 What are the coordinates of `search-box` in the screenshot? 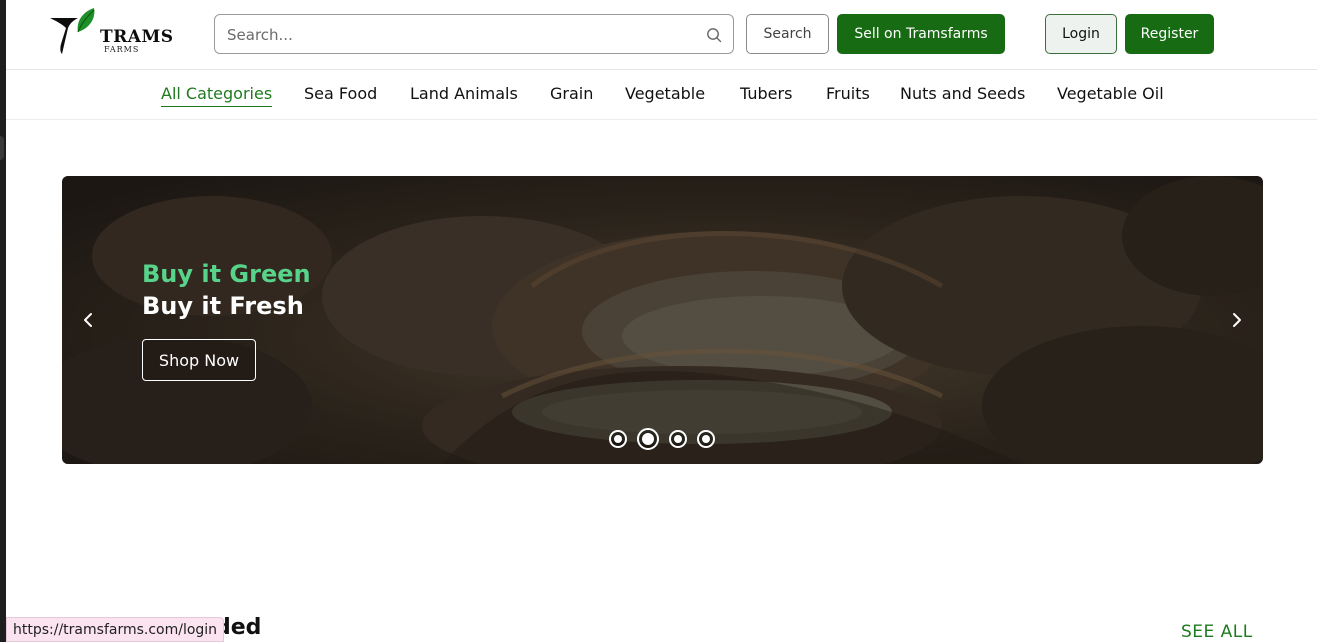 It's located at (474, 34).